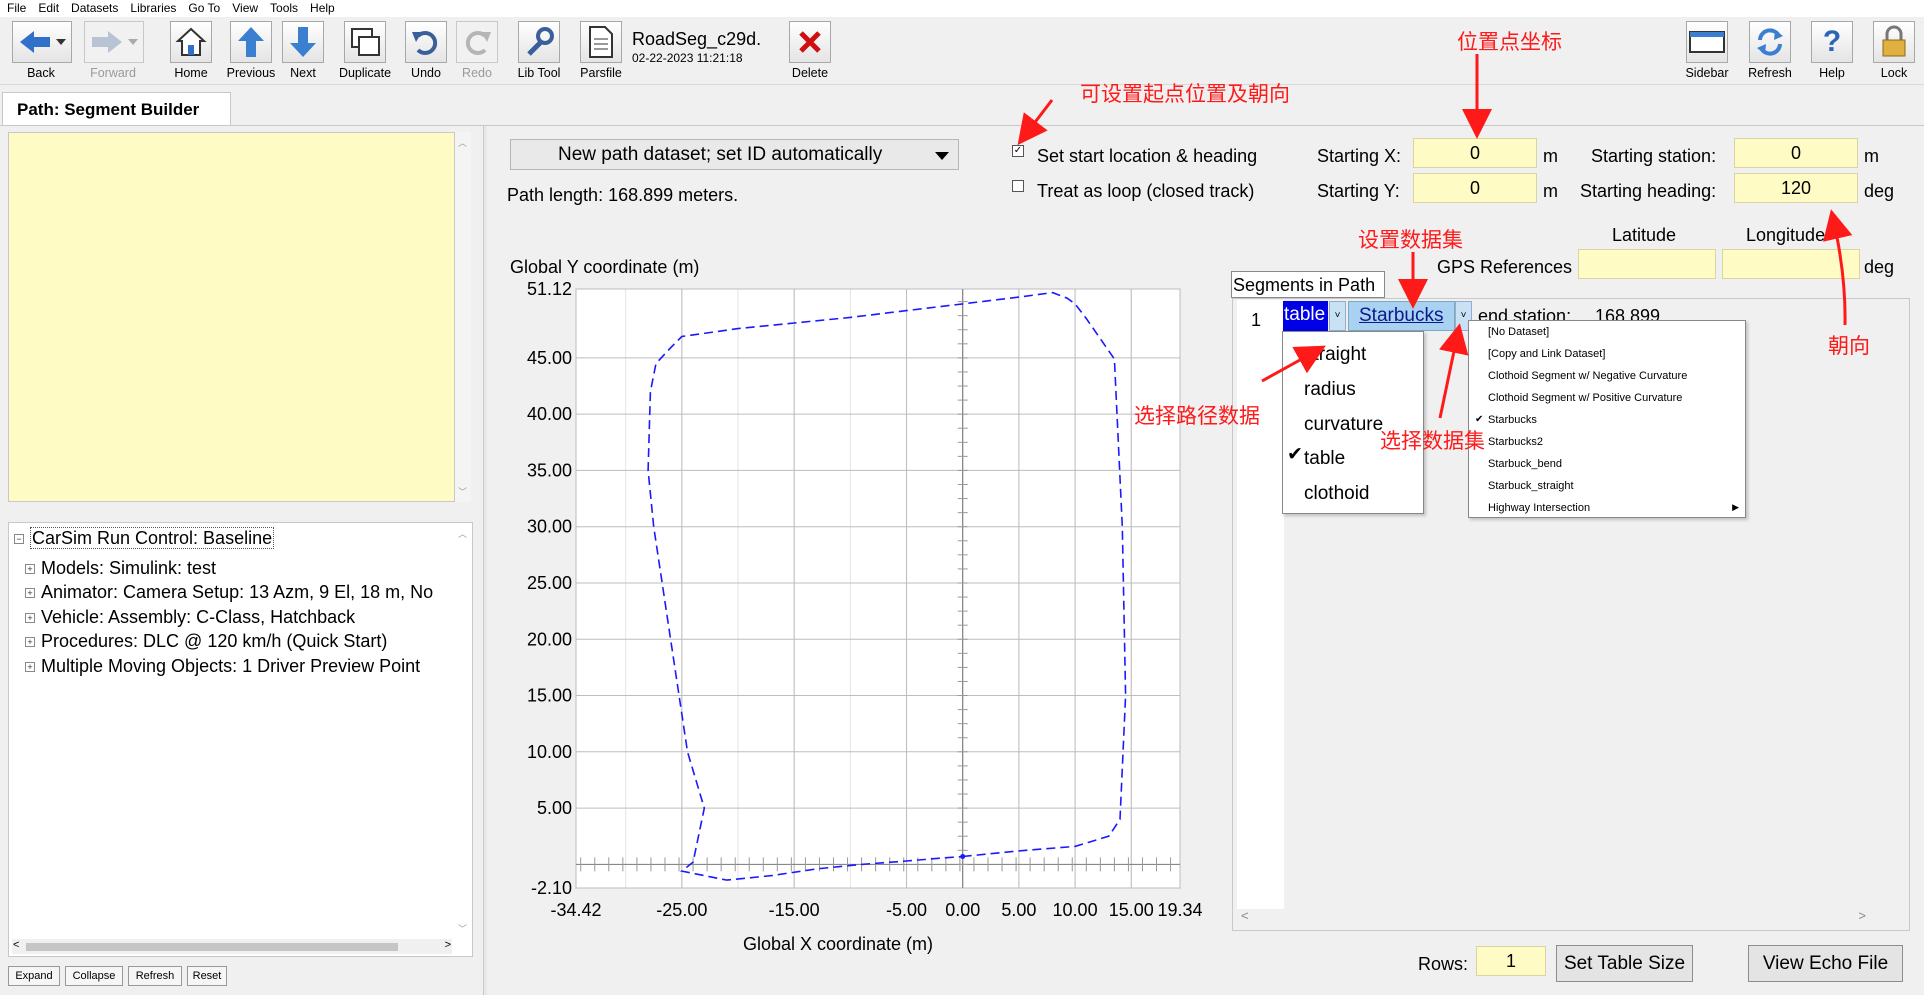 Image resolution: width=1924 pixels, height=995 pixels. What do you see at coordinates (212, 947) in the screenshot?
I see `tree-hscroll-thumb` at bounding box center [212, 947].